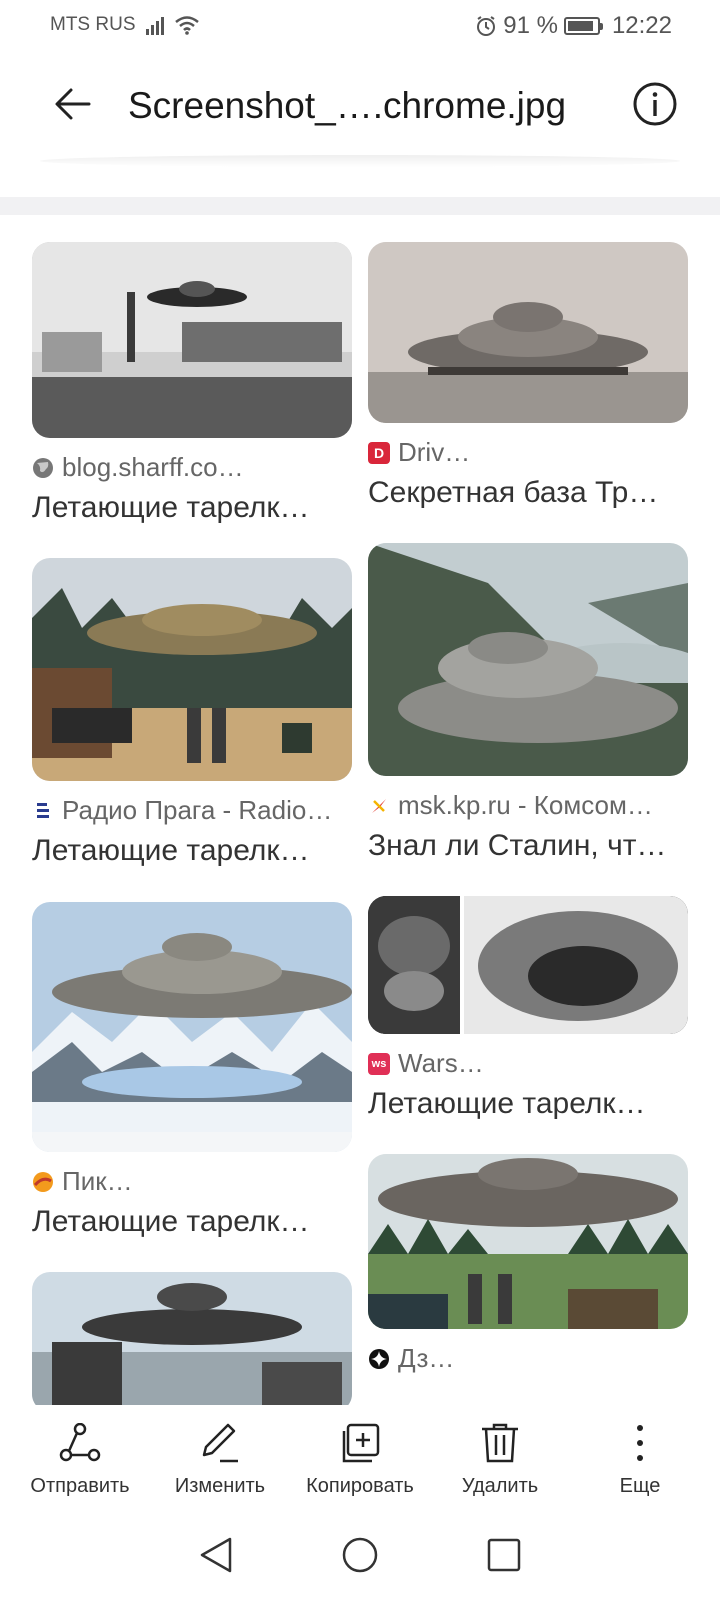 The width and height of the screenshot is (720, 1600). I want to click on info-button, so click(655, 104).